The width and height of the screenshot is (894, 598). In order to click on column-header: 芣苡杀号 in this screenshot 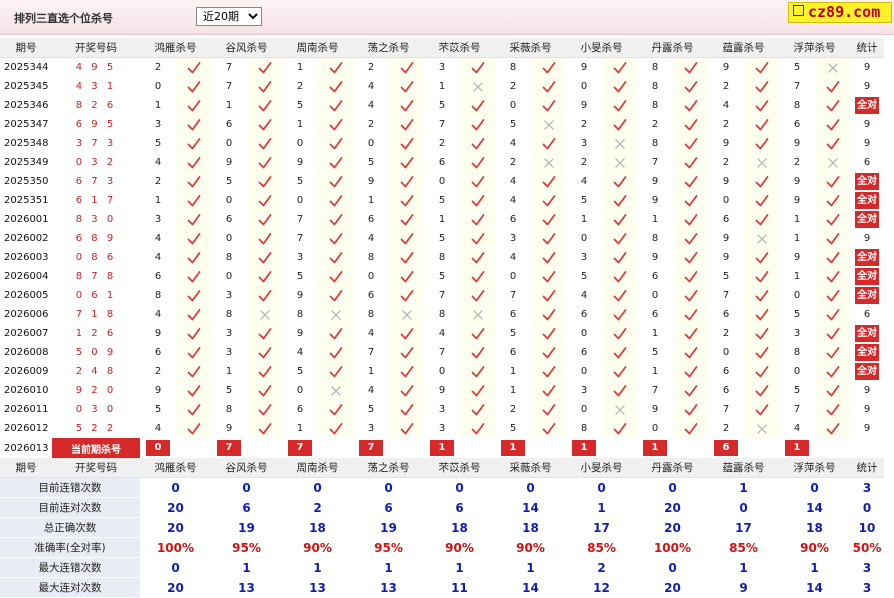, I will do `click(459, 468)`.